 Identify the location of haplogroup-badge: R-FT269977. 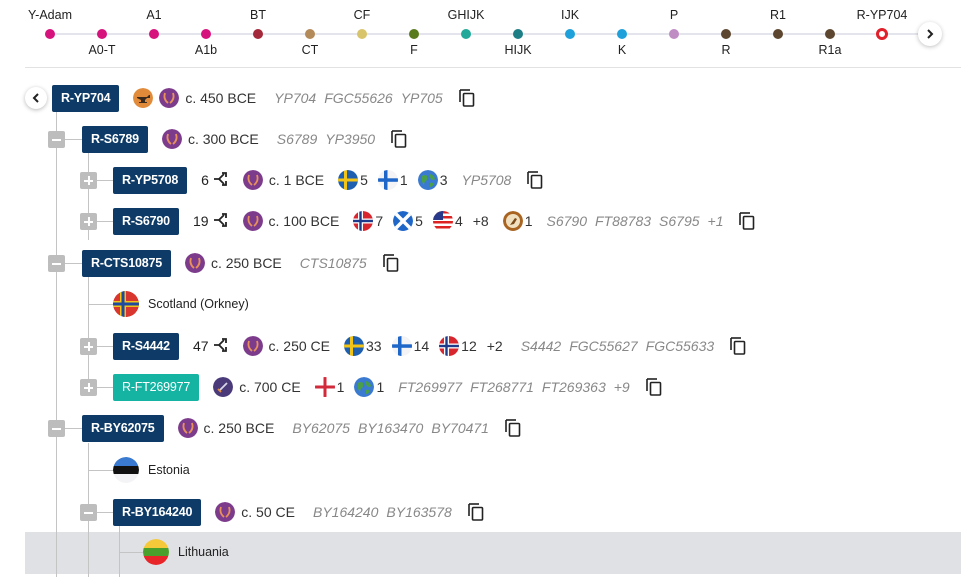
(156, 387).